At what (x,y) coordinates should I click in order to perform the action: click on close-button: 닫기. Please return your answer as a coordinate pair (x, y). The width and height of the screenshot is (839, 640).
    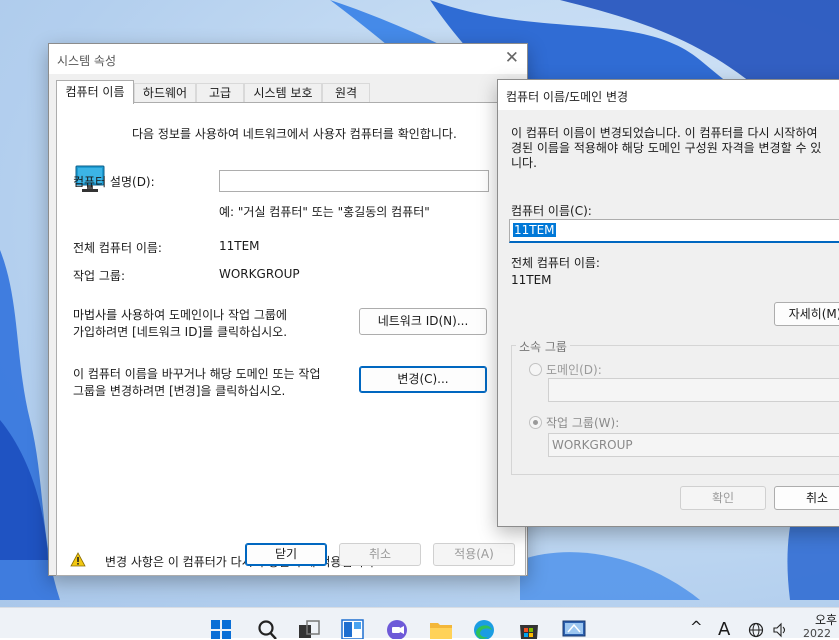
    Looking at the image, I should click on (286, 554).